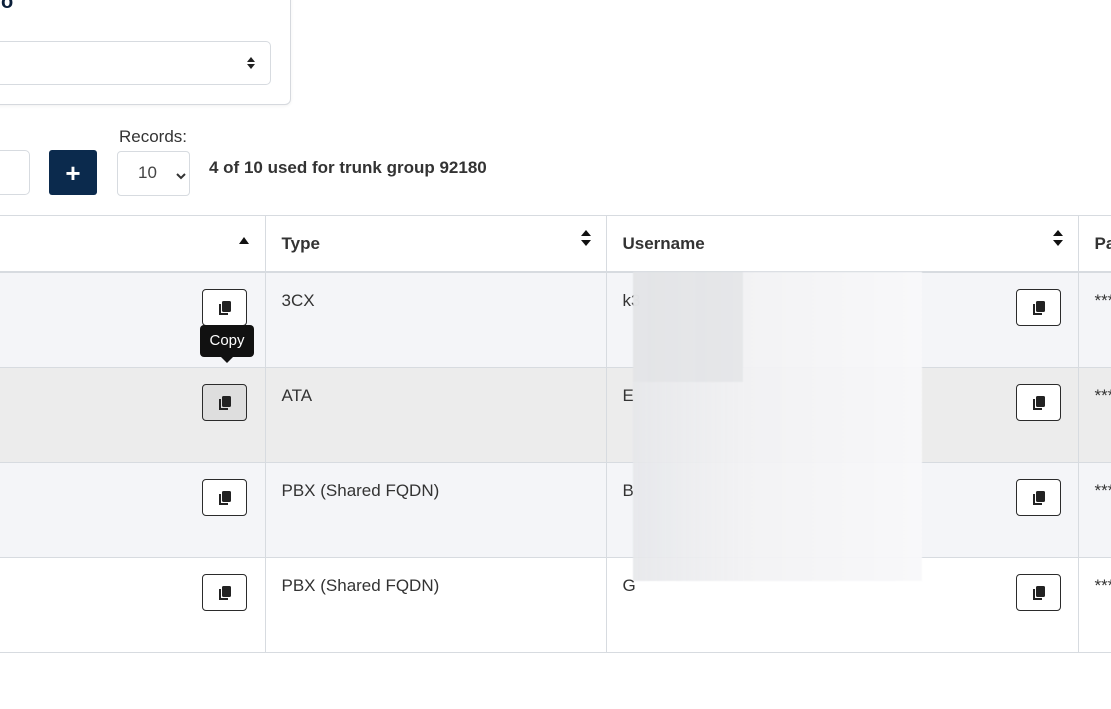  What do you see at coordinates (348, 167) in the screenshot?
I see `usage-text: 4 of 10 used for trunk group 92180` at bounding box center [348, 167].